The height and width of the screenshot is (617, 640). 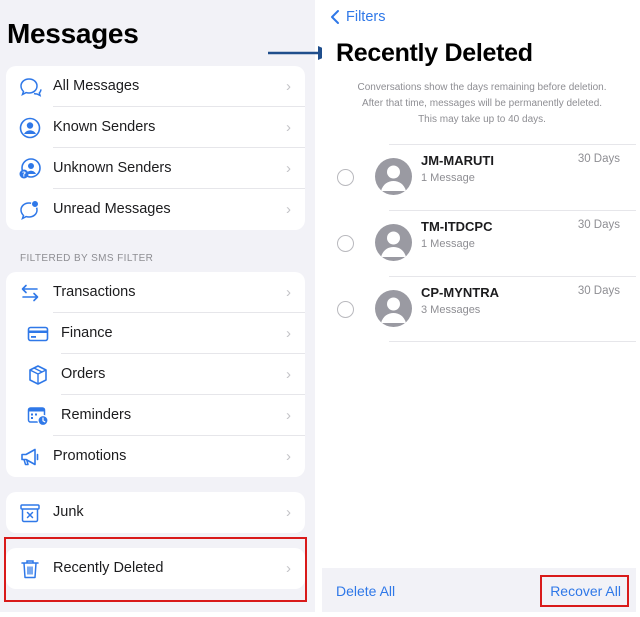 I want to click on calendar-clock-icon, so click(x=38, y=416).